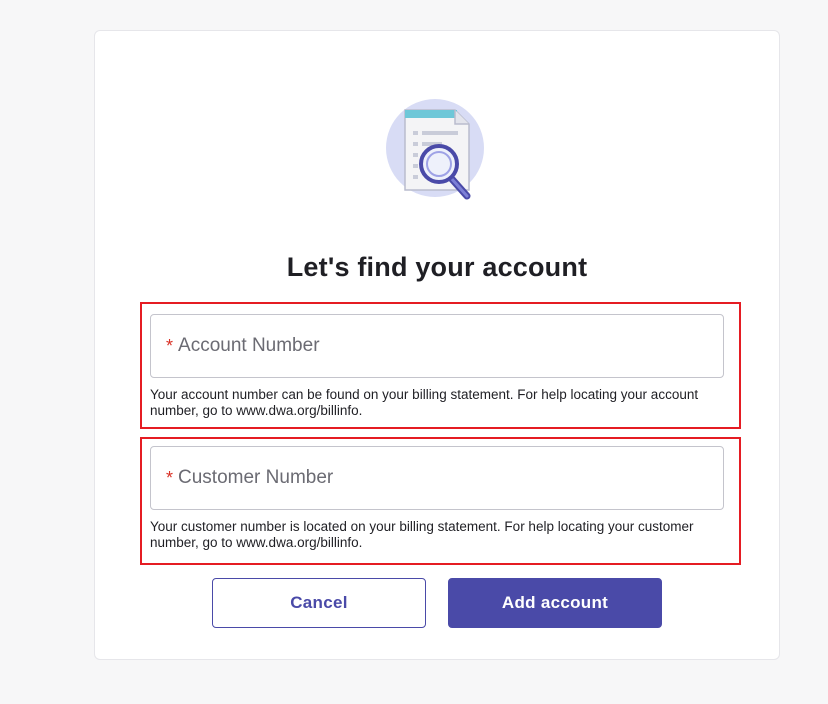  I want to click on account-number-placeholder: Account Number, so click(249, 345).